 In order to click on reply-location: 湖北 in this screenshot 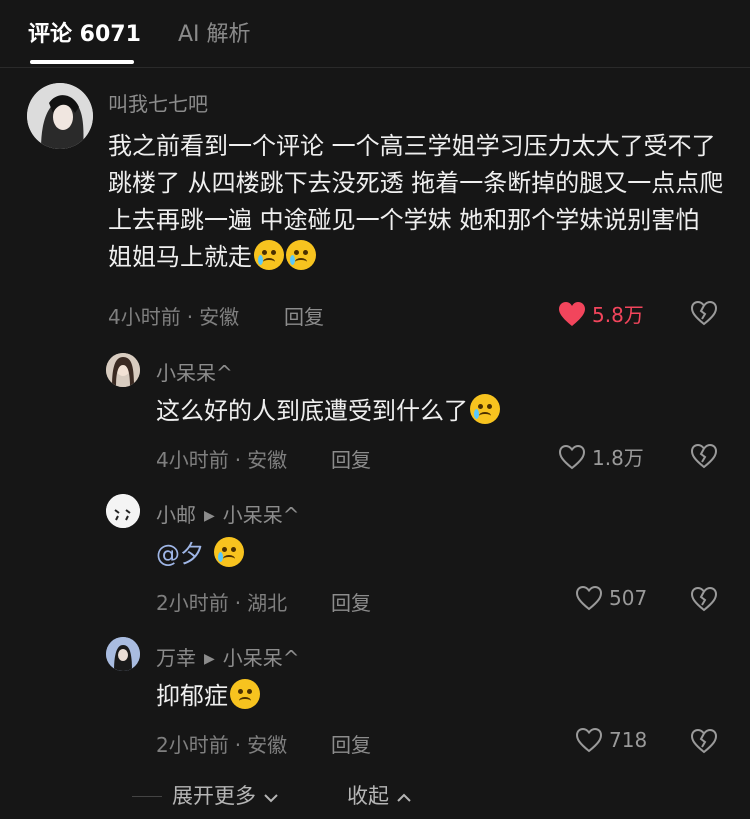, I will do `click(267, 603)`.